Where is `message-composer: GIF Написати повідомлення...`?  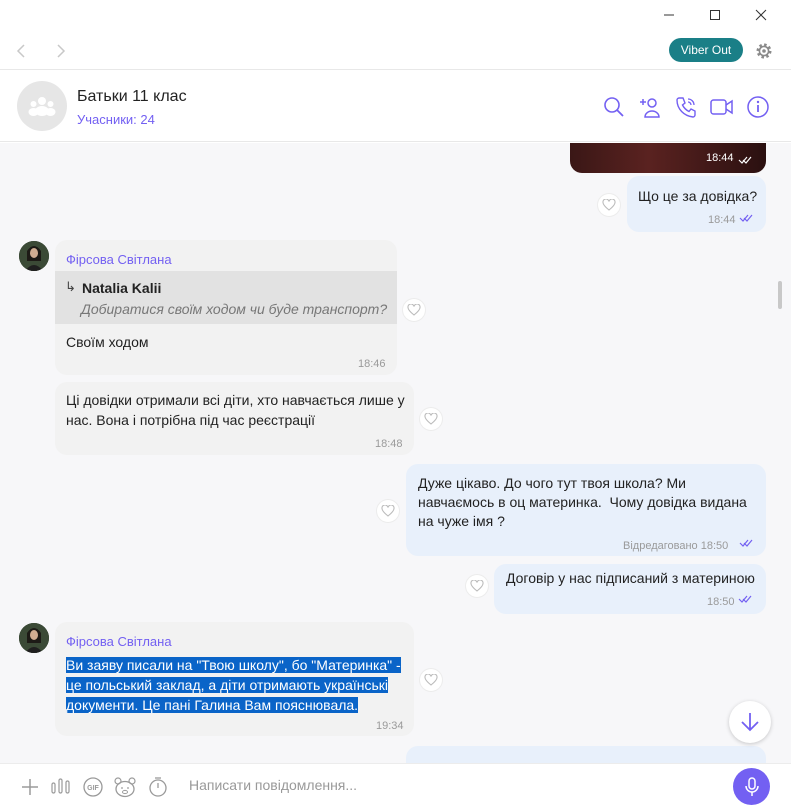 message-composer: GIF Написати повідомлення... is located at coordinates (395, 787).